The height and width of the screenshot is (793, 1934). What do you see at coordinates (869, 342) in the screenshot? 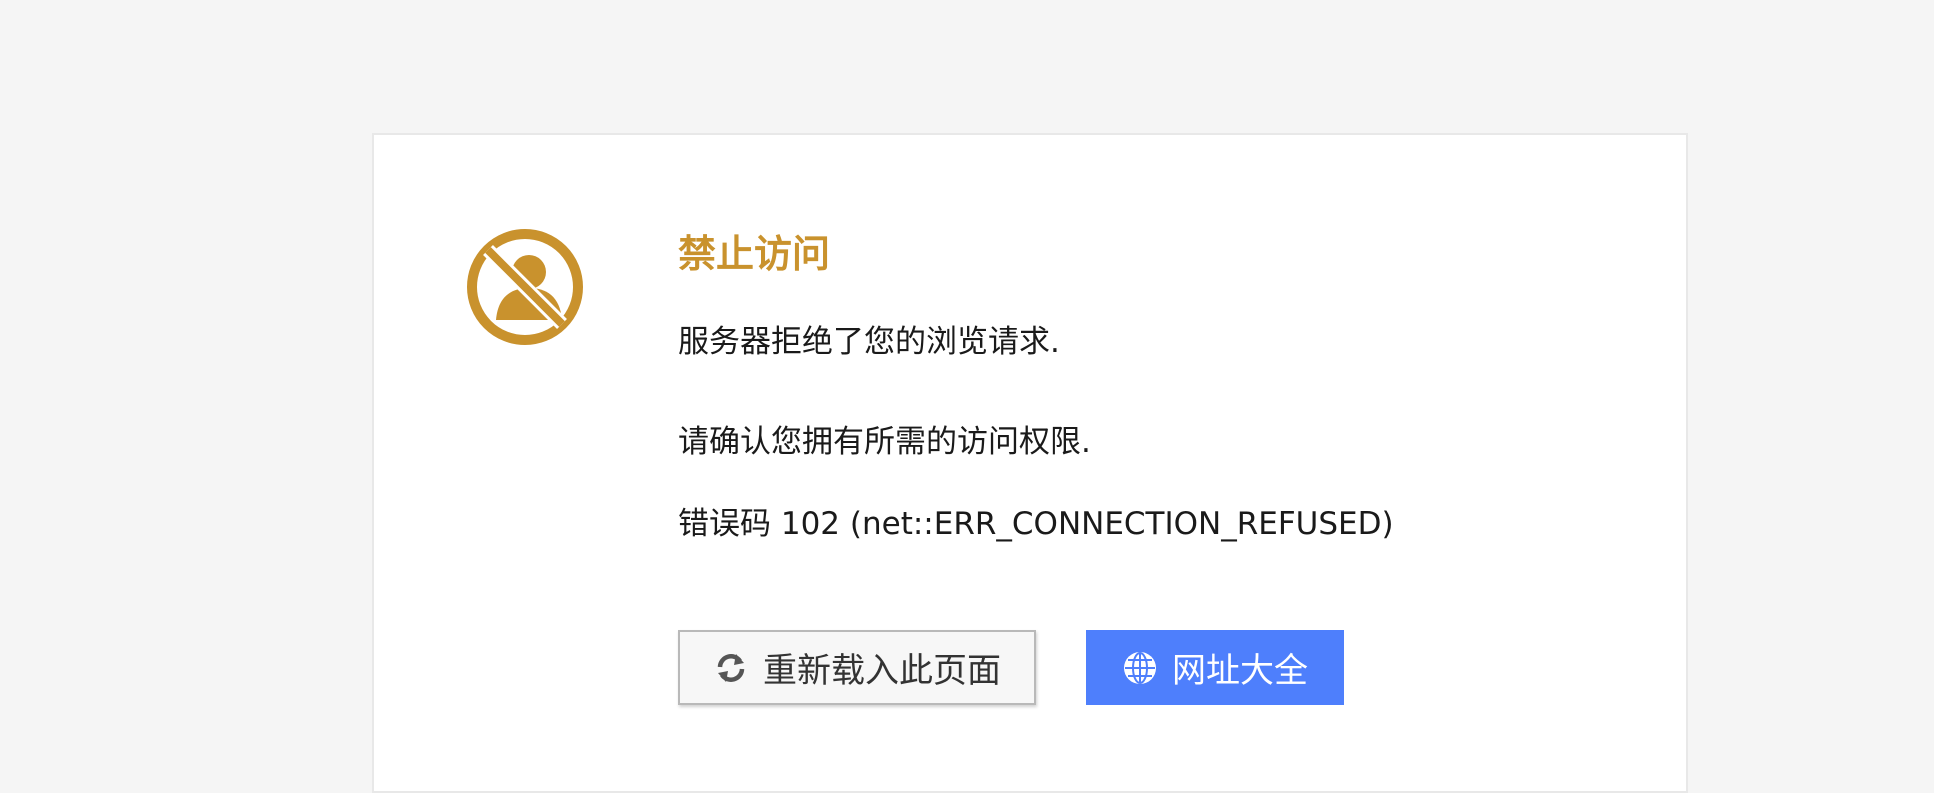
I see `message-refused: 服务器拒绝了您的浏览请求.` at bounding box center [869, 342].